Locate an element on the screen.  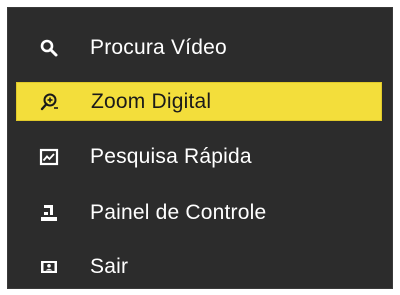
menu-item-label: Zoom Digital is located at coordinates (151, 101).